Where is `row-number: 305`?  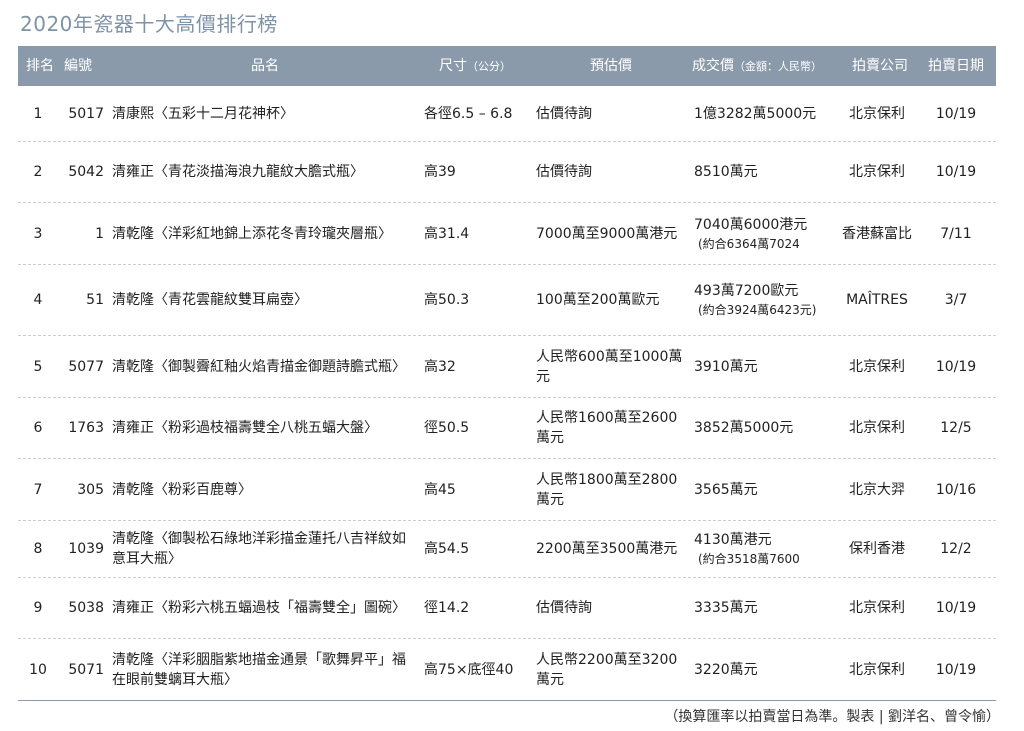
row-number: 305 is located at coordinates (90, 489).